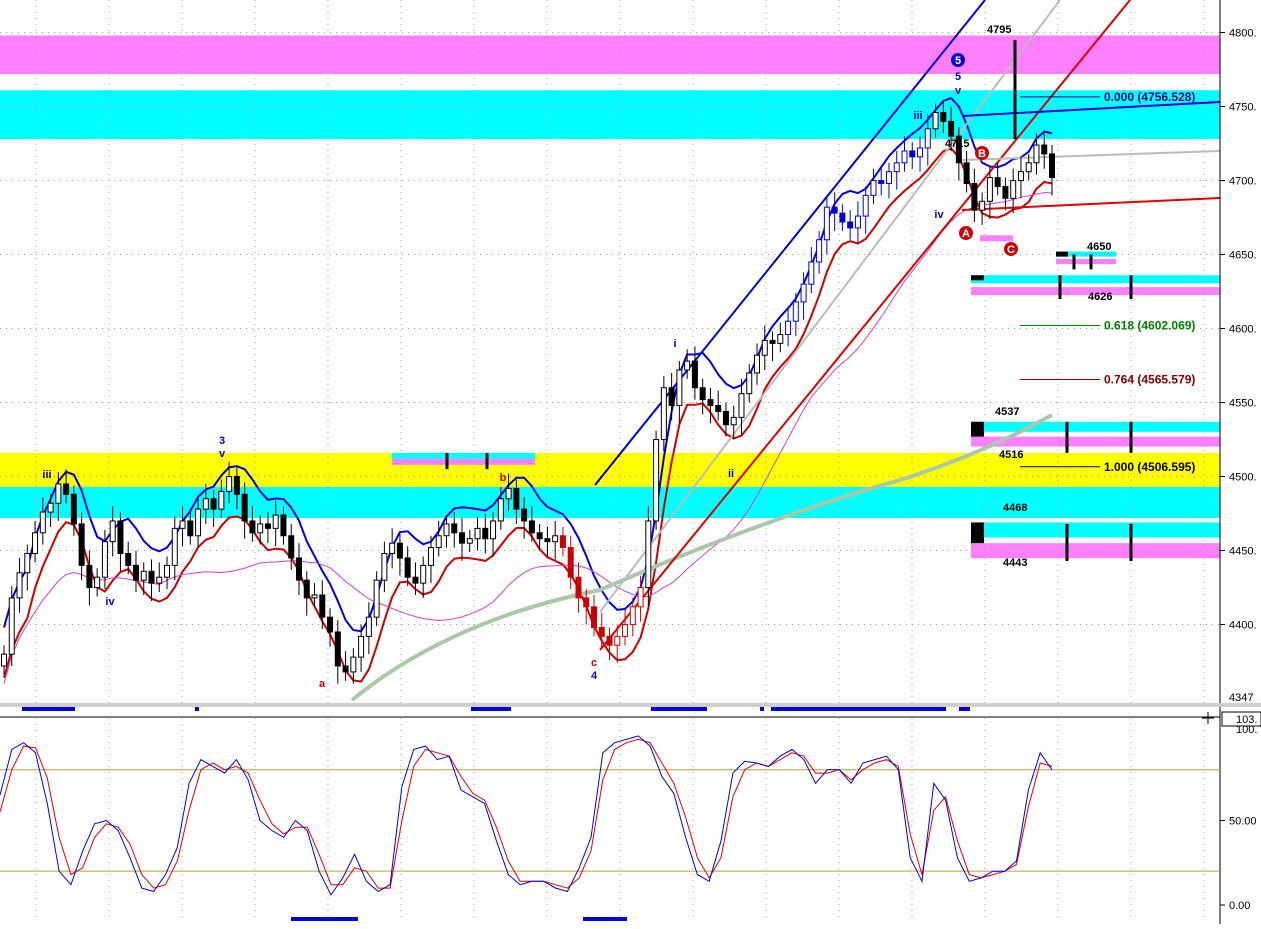 The image size is (1261, 929). What do you see at coordinates (1015, 563) in the screenshot?
I see `price-level-label: 4443` at bounding box center [1015, 563].